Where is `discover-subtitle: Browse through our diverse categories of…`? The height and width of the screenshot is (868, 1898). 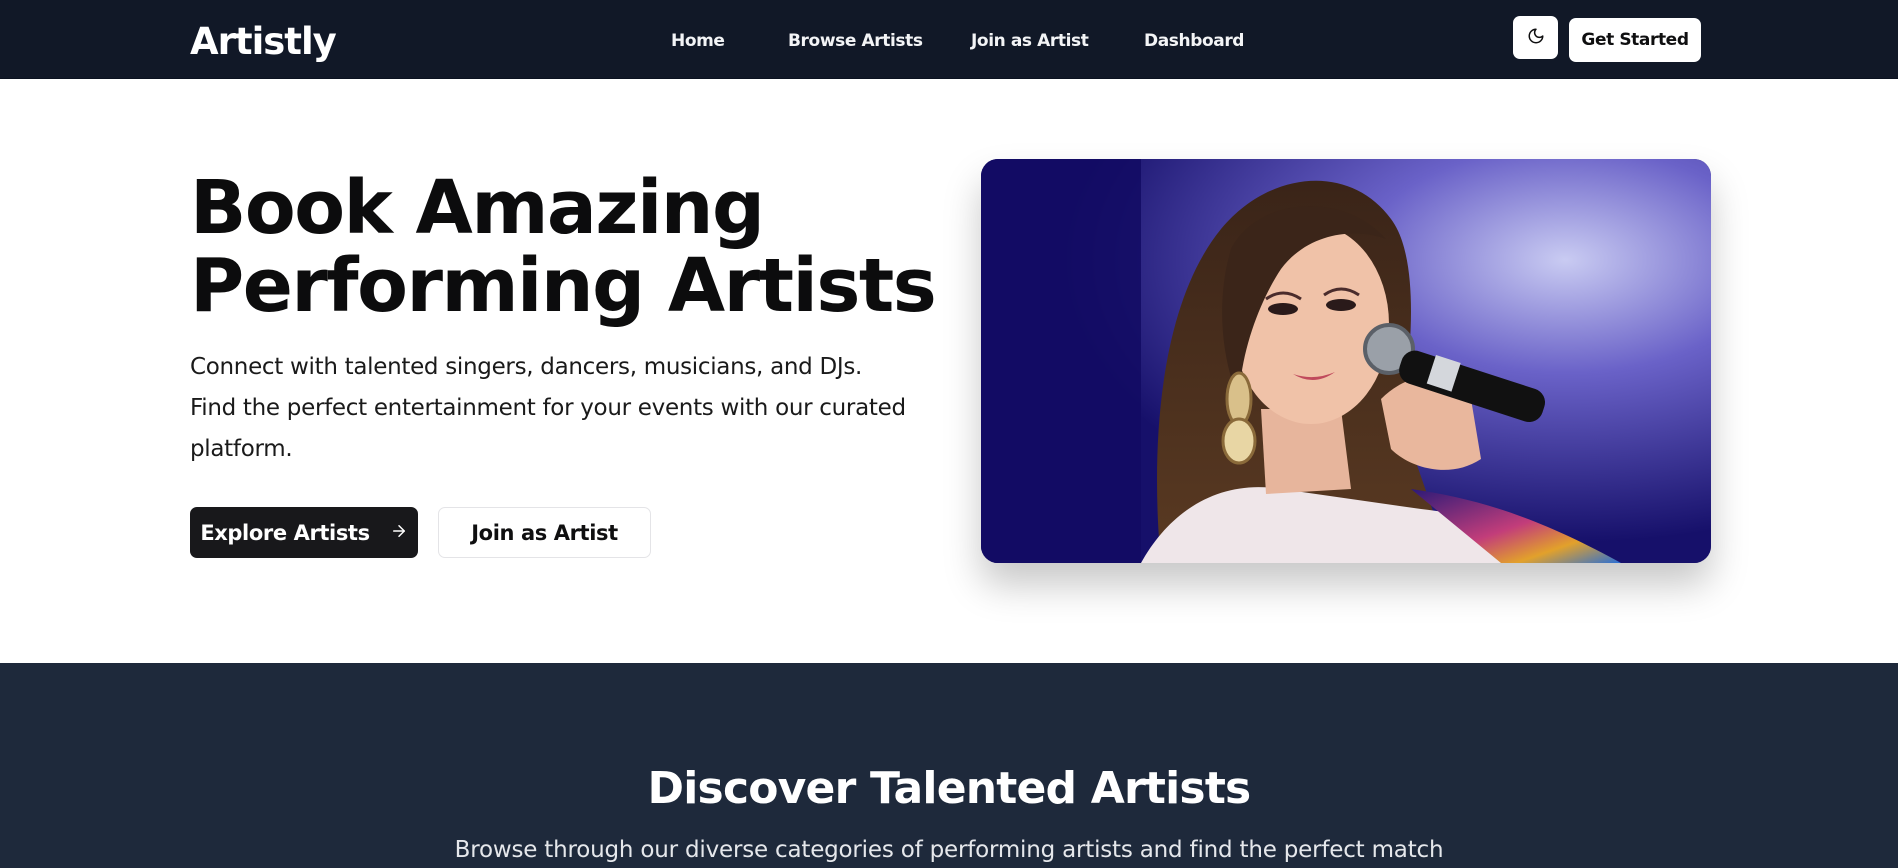
discover-subtitle: Browse through our diverse categories of… is located at coordinates (949, 850).